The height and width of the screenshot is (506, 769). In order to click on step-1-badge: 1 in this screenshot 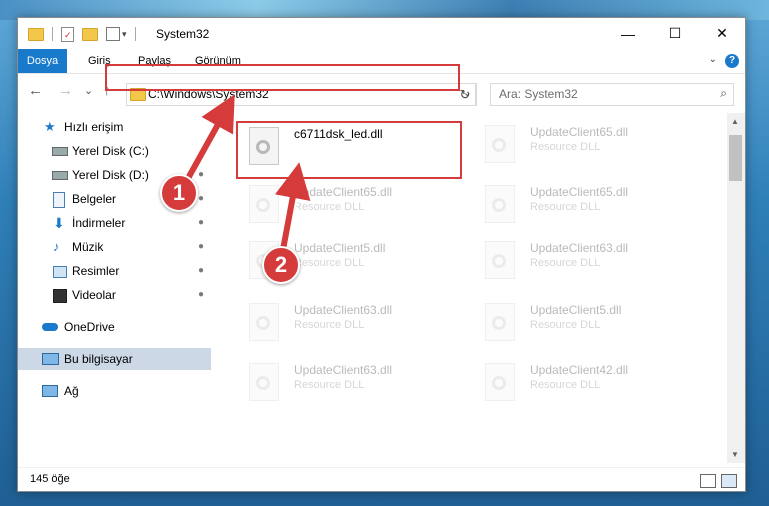, I will do `click(179, 193)`.